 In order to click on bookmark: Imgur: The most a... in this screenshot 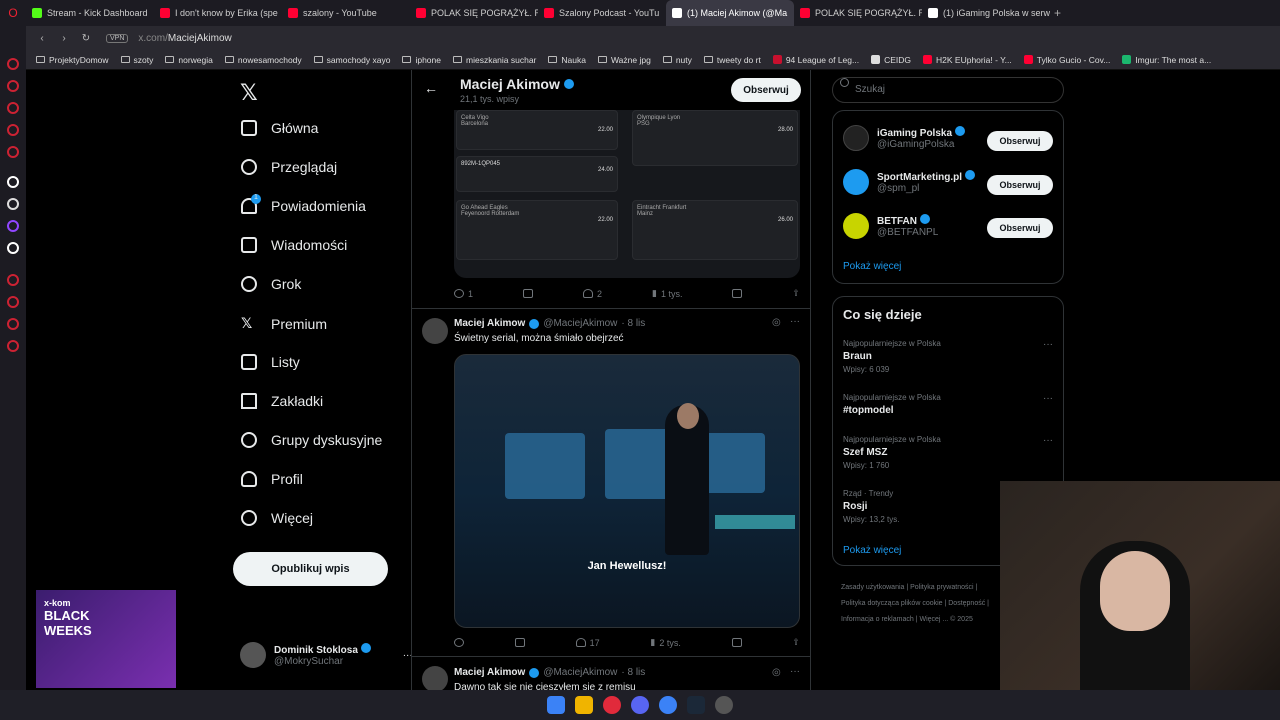, I will do `click(1166, 60)`.